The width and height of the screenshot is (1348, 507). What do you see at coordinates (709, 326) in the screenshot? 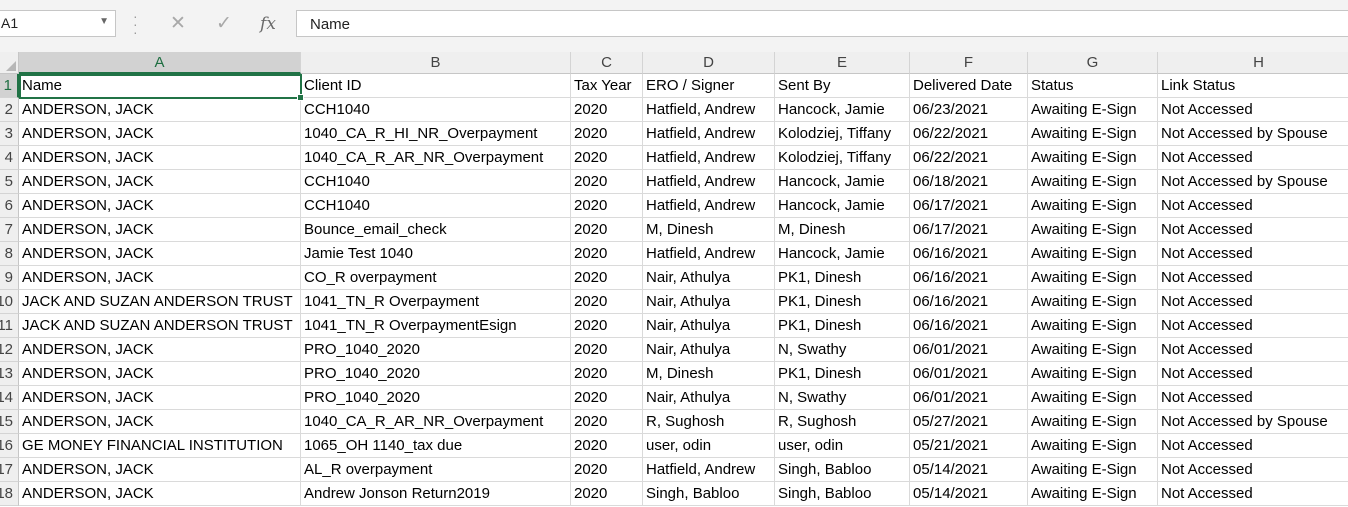
I see `cell-d11: Nair, Athulya` at bounding box center [709, 326].